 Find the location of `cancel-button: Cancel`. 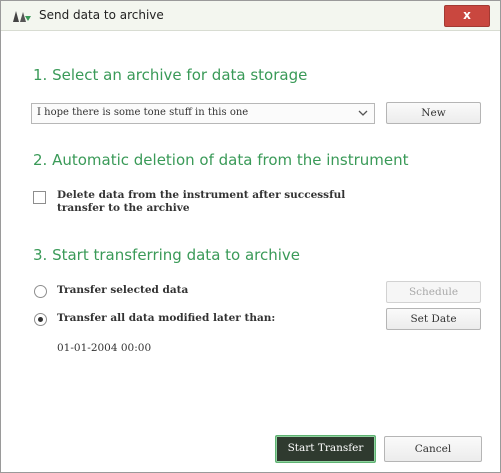

cancel-button: Cancel is located at coordinates (433, 449).